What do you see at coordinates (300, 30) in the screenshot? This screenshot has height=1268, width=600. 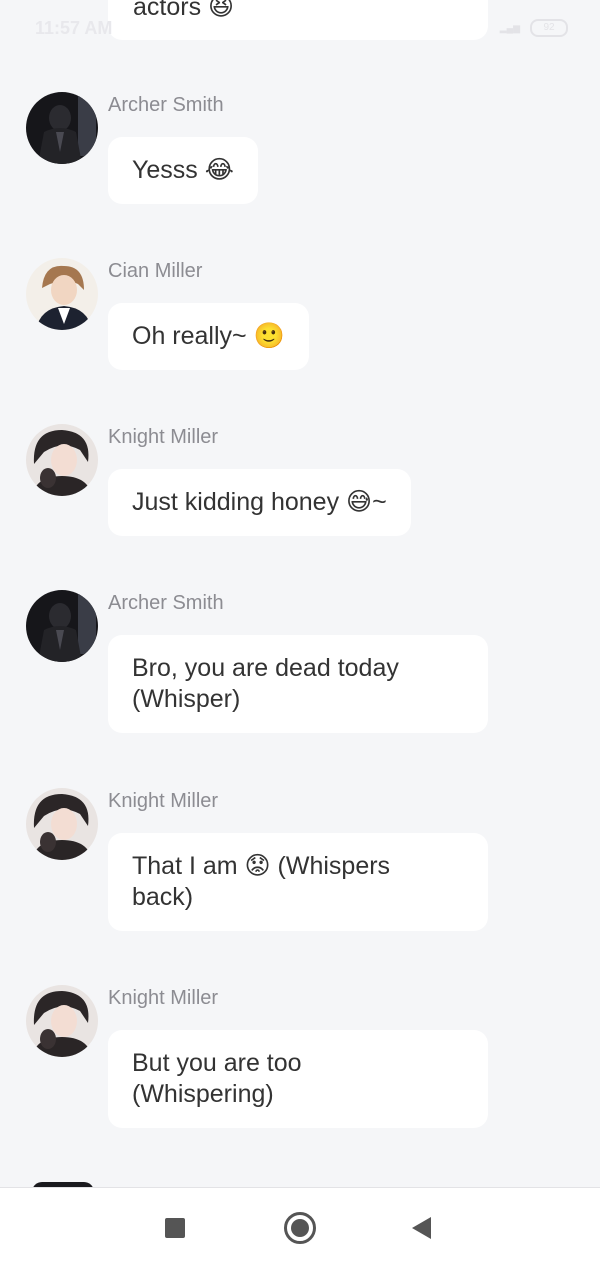 I see `status-bar: 11:57 AM ▂▄▆ 92` at bounding box center [300, 30].